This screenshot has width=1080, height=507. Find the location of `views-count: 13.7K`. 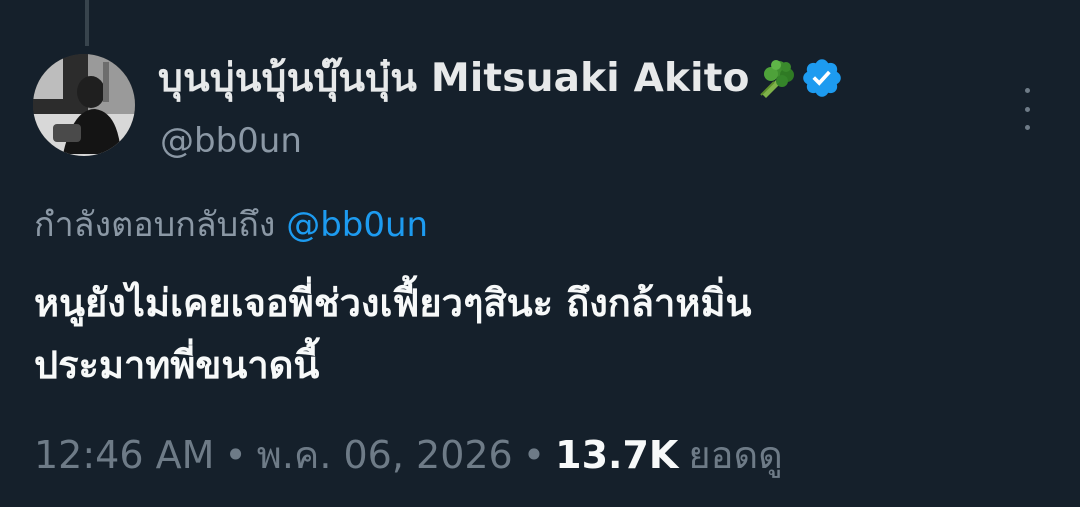

views-count: 13.7K is located at coordinates (616, 455).